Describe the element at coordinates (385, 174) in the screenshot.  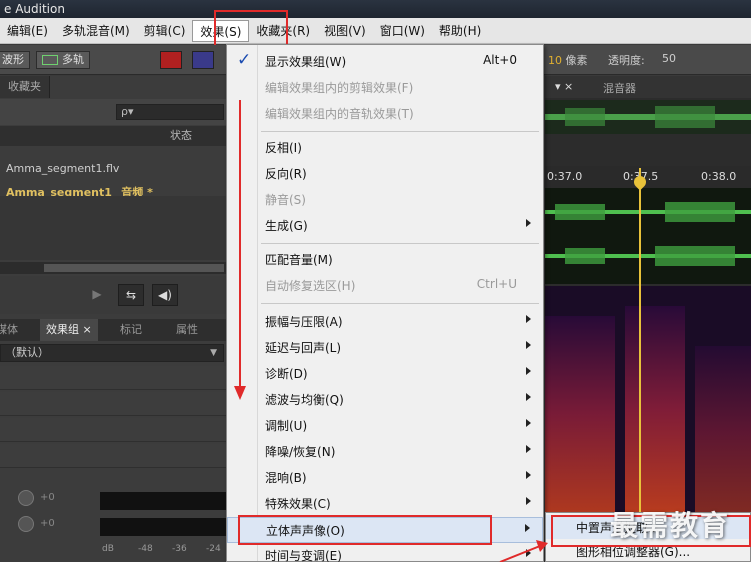
I see `menu-item-reverse: 反向(R)` at that location.